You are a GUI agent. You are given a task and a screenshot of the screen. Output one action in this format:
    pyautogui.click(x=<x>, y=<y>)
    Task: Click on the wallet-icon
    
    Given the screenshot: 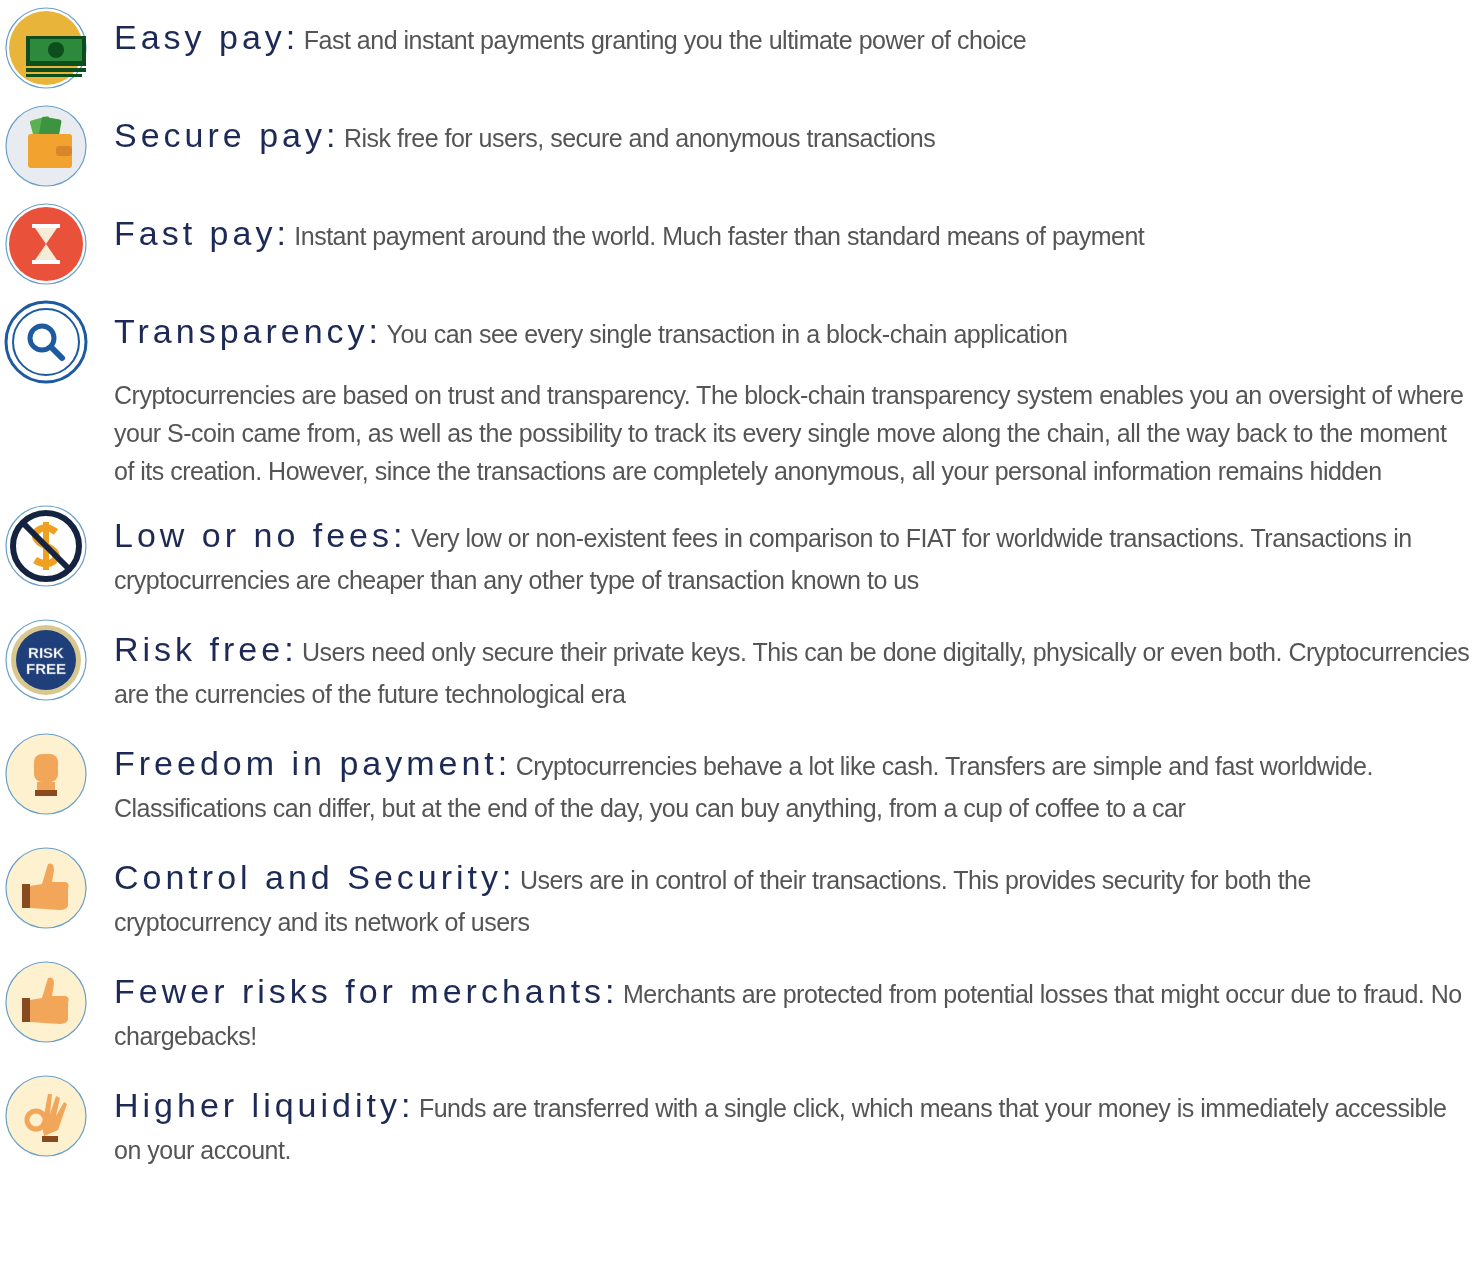 What is the action you would take?
    pyautogui.click(x=46, y=146)
    